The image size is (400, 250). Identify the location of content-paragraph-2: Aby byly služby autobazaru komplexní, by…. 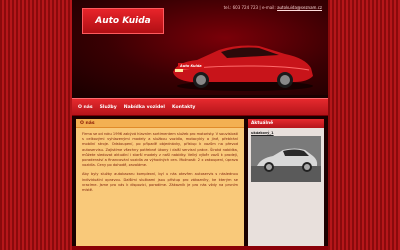
(160, 182).